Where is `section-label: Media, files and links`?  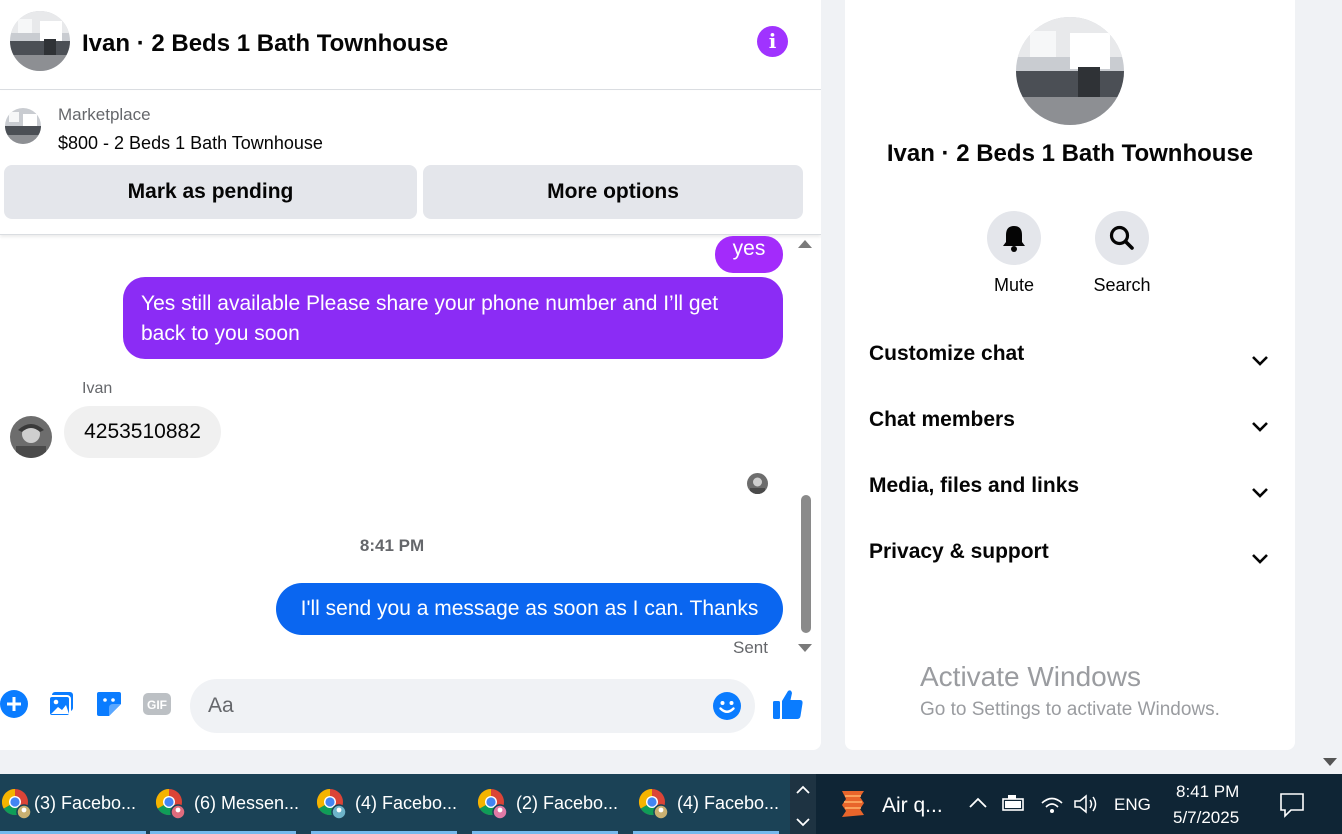
section-label: Media, files and links is located at coordinates (974, 485).